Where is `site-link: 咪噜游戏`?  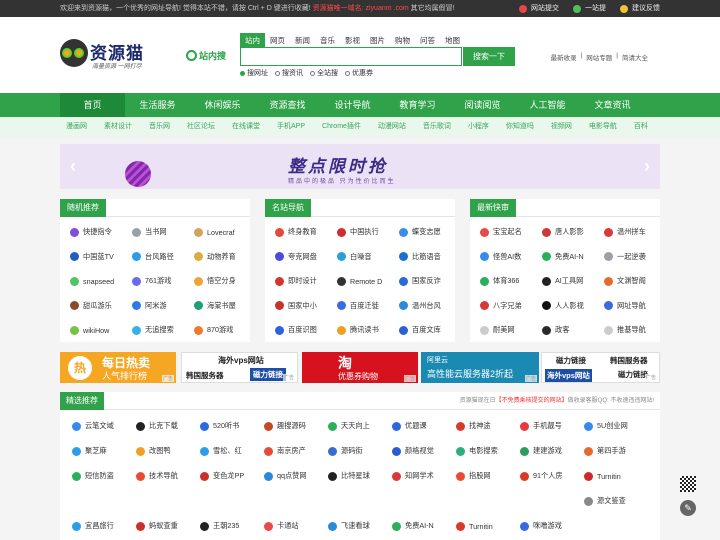
site-link: 咪噜游戏 is located at coordinates (552, 526).